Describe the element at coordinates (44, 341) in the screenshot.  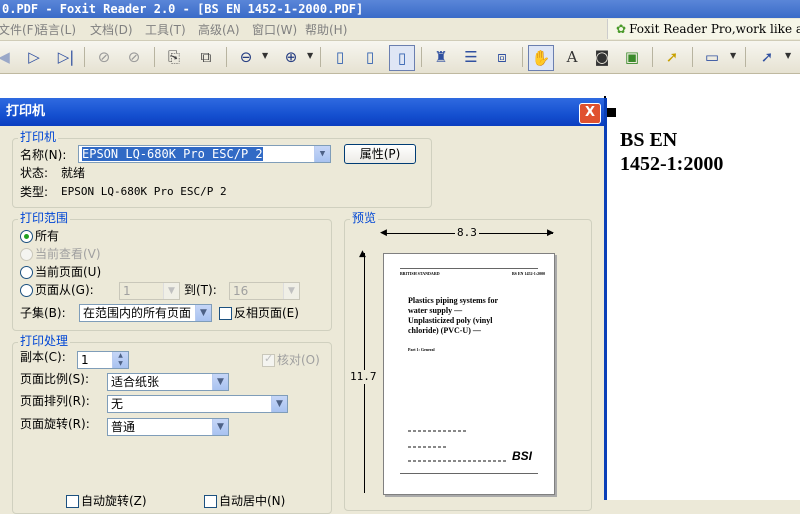
I see `print-handling-group-label: 打印处理` at that location.